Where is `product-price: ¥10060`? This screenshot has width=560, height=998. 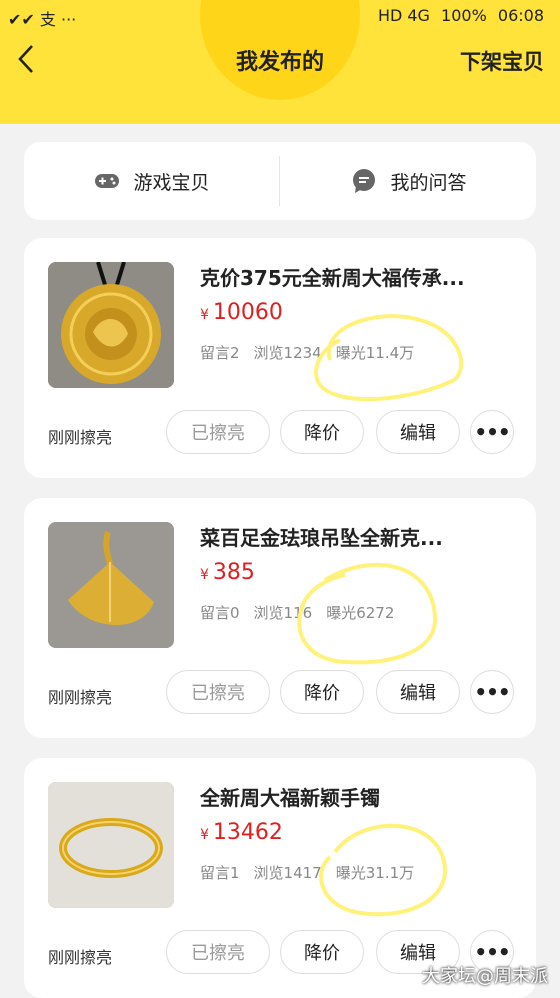 product-price: ¥10060 is located at coordinates (241, 312).